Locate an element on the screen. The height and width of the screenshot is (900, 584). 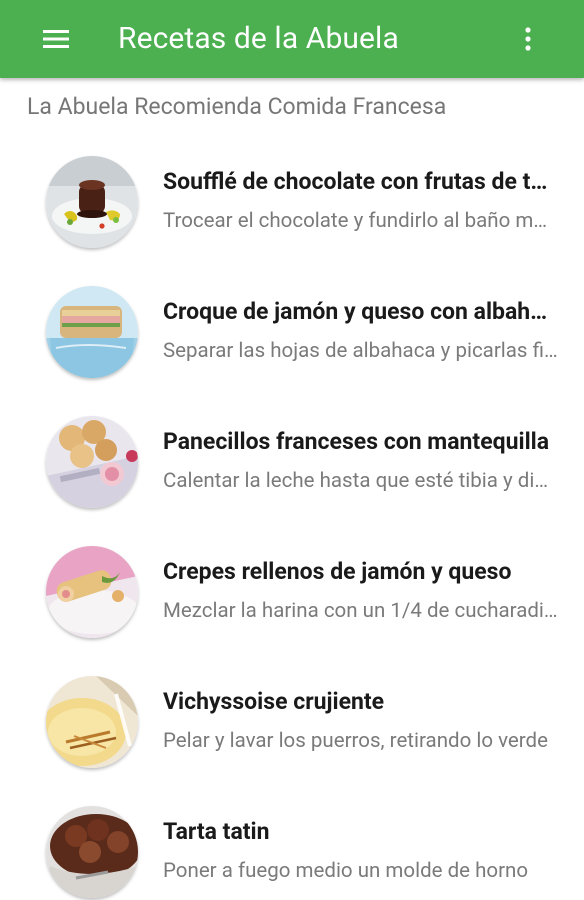
recipe-title: Crepes rellenos de jamón y queso is located at coordinates (337, 571).